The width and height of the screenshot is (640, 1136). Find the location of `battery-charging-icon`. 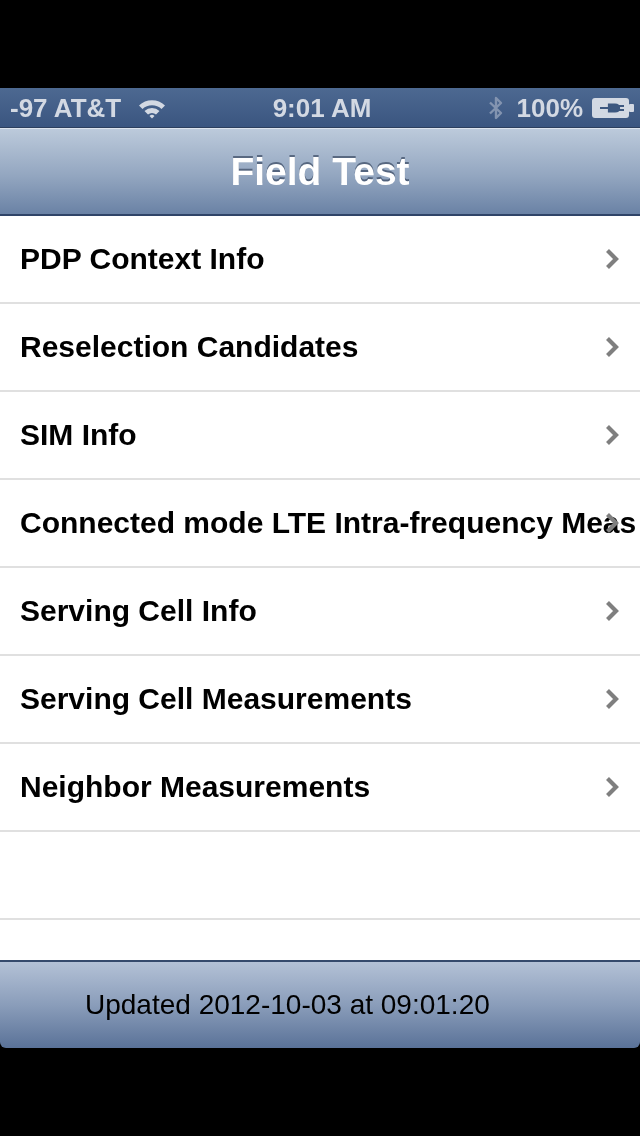

battery-charging-icon is located at coordinates (613, 107).